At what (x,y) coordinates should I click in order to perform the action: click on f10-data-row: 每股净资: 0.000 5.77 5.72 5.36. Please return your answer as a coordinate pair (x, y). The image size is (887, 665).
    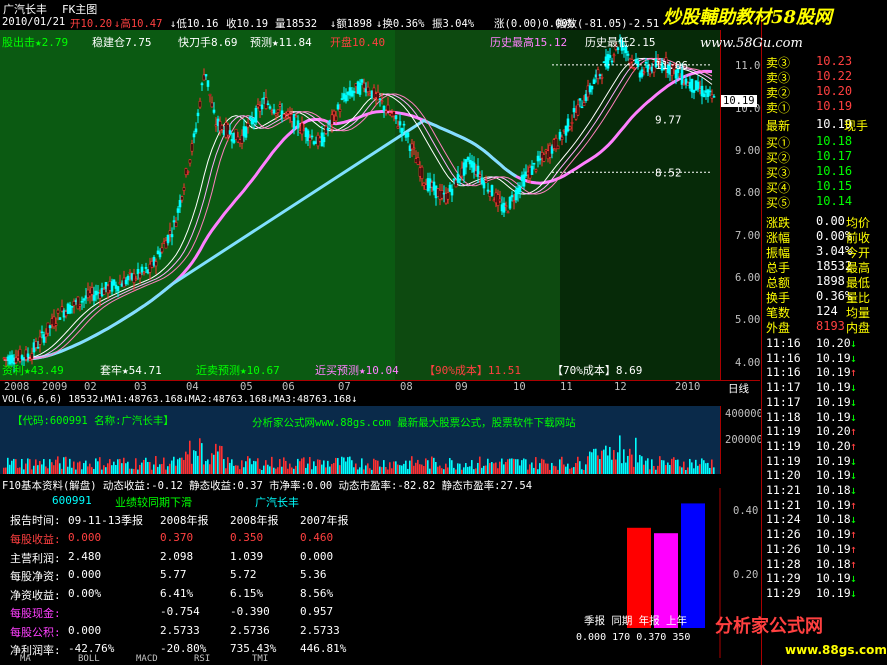
    Looking at the image, I should click on (290, 576).